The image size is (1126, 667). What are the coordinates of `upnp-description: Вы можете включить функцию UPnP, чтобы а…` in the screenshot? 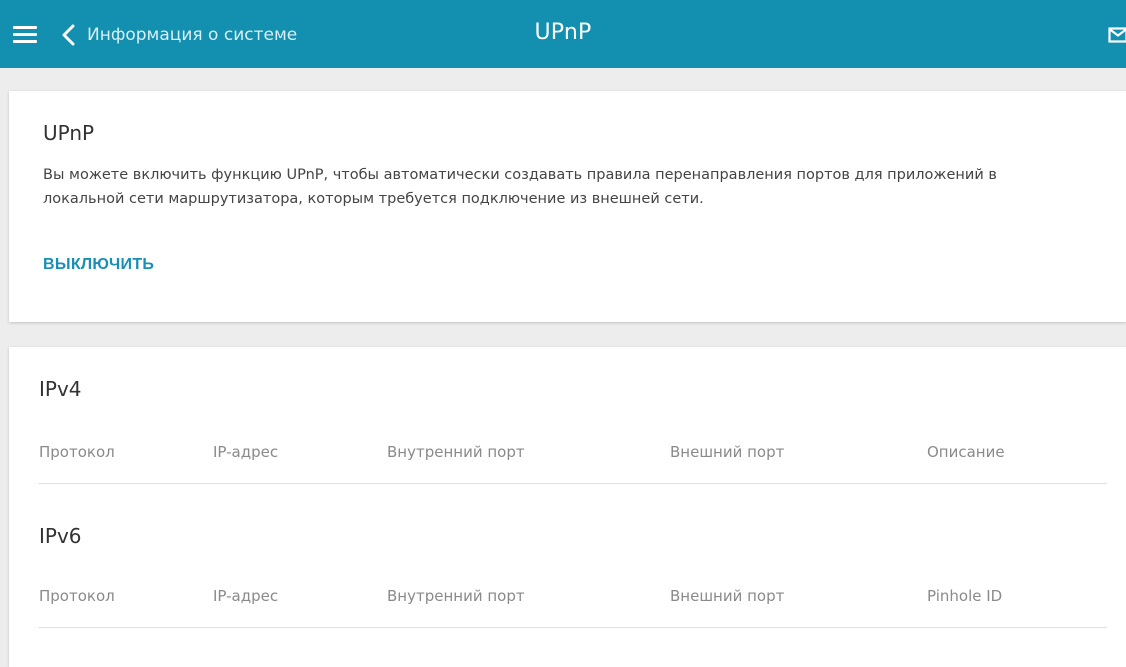 It's located at (553, 187).